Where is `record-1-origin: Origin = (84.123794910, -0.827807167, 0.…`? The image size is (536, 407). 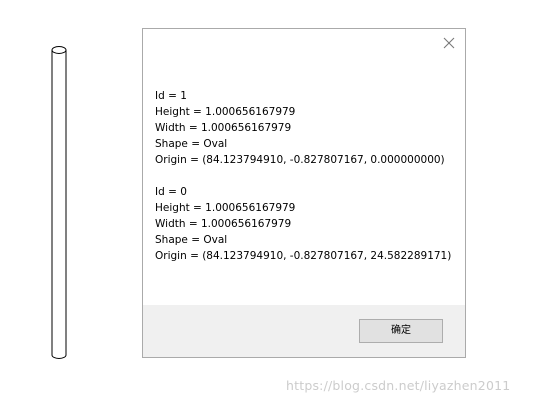 record-1-origin: Origin = (84.123794910, -0.827807167, 0.… is located at coordinates (300, 160).